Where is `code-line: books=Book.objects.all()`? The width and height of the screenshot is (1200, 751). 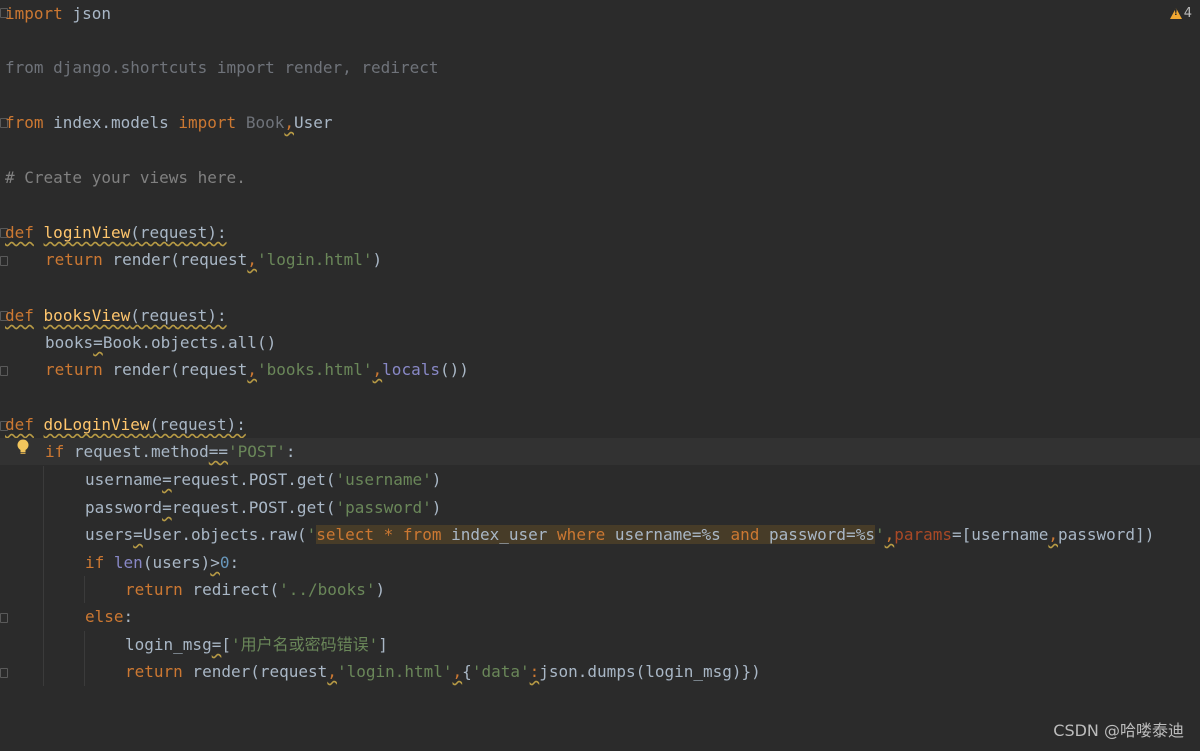 code-line: books=Book.objects.all() is located at coordinates (600, 342).